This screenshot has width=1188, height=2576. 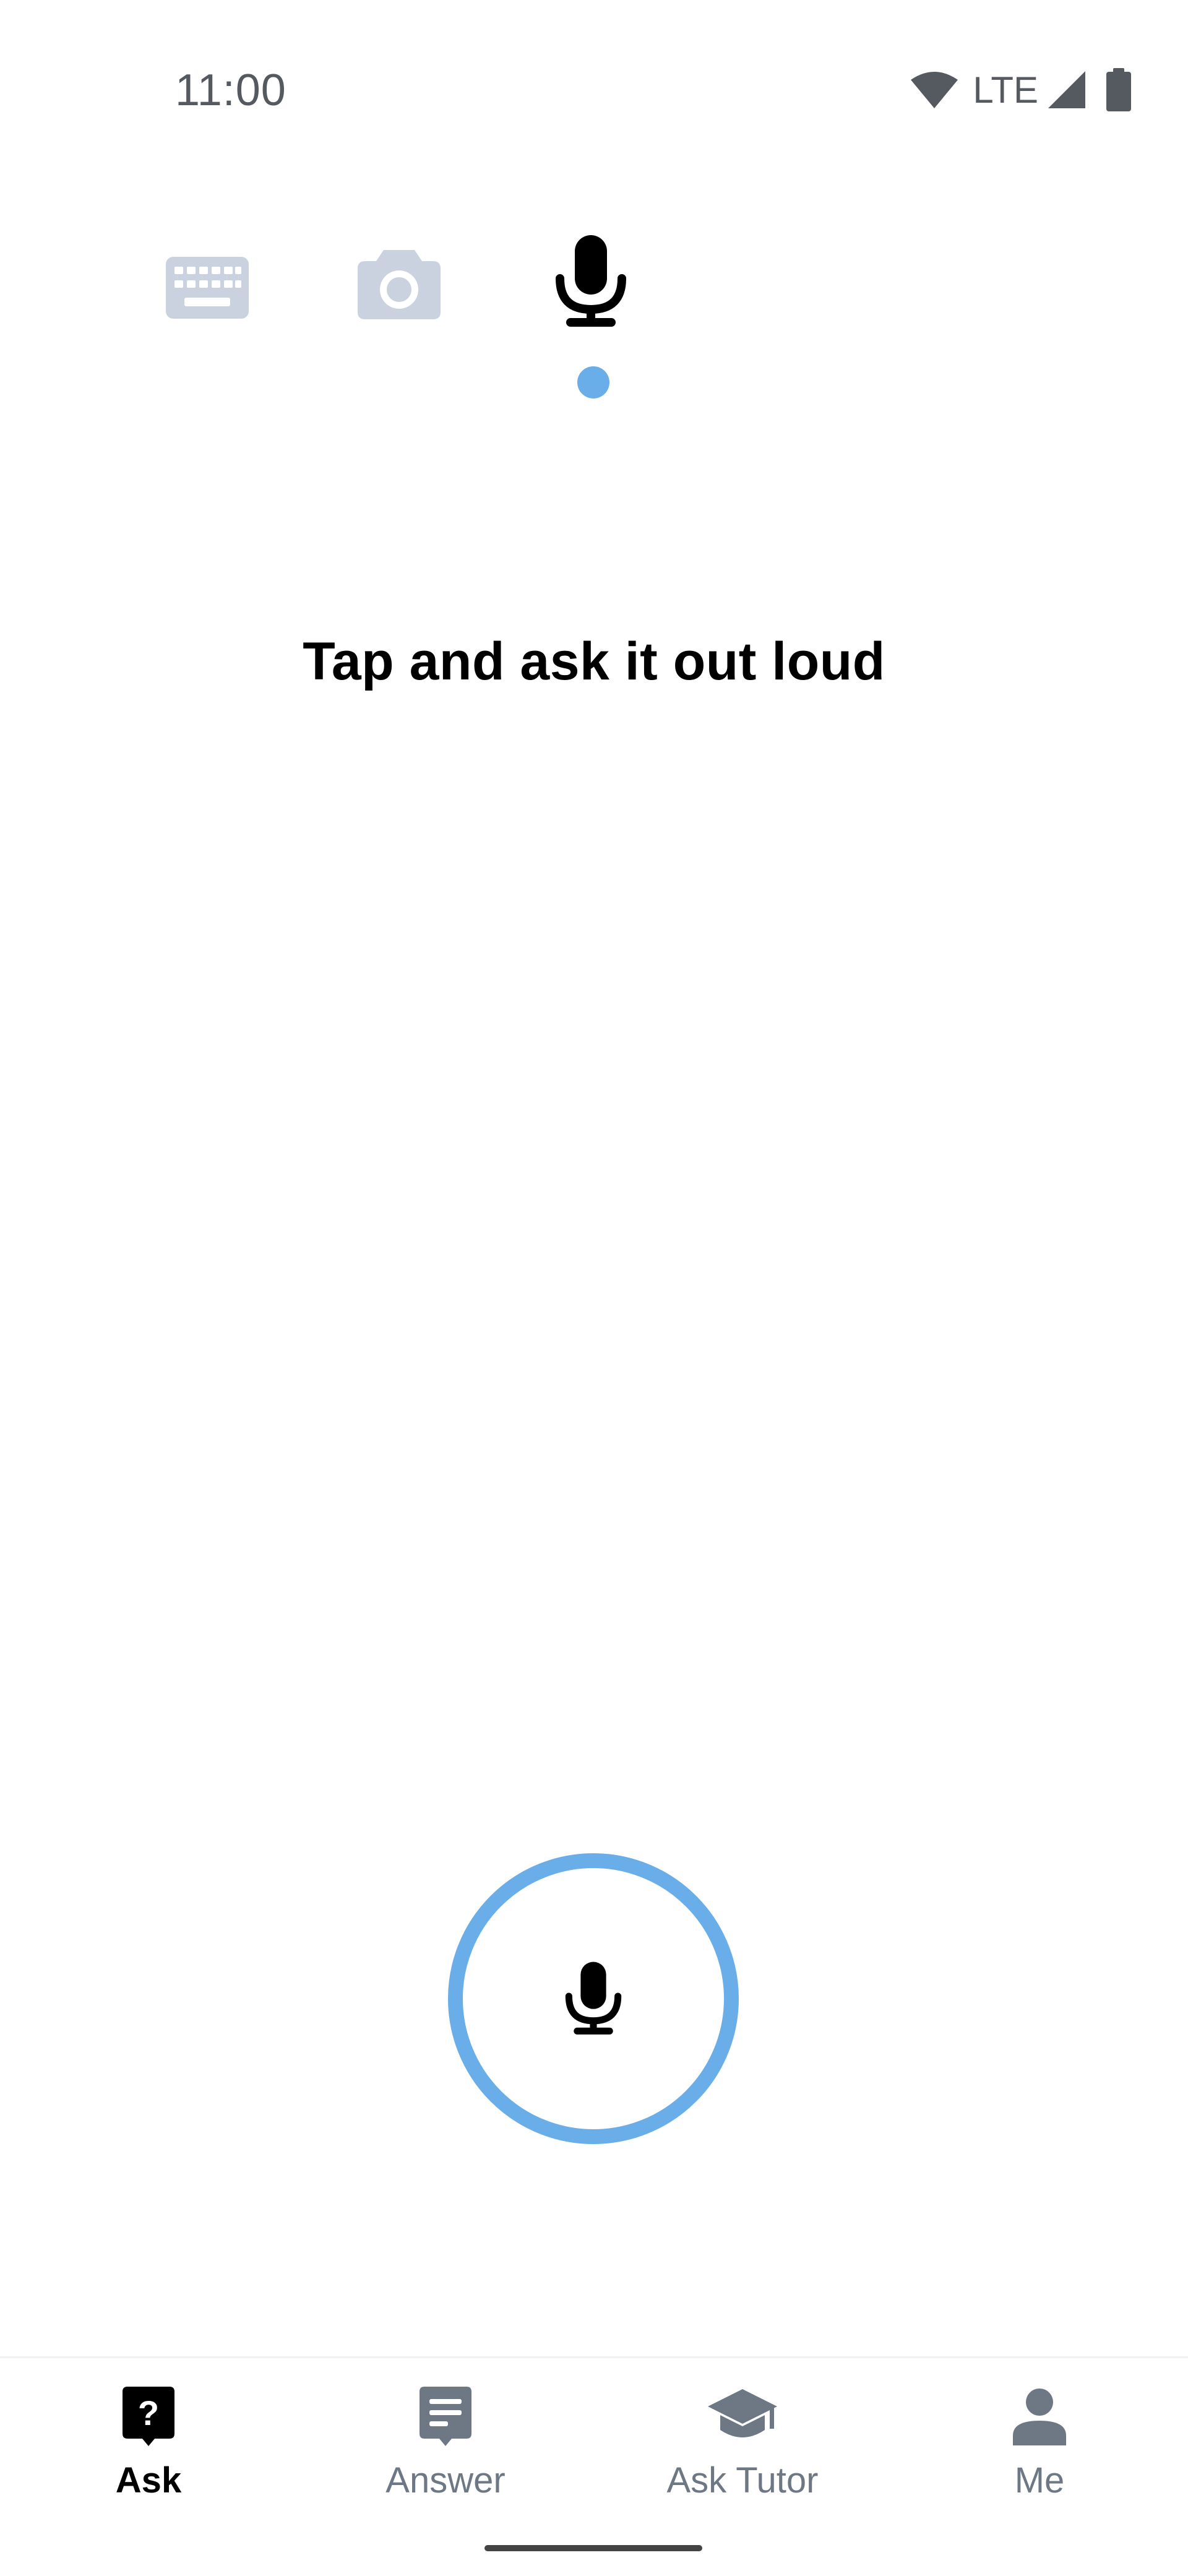 What do you see at coordinates (742, 2480) in the screenshot?
I see `nav-label-ask-tutor: Ask Tutor` at bounding box center [742, 2480].